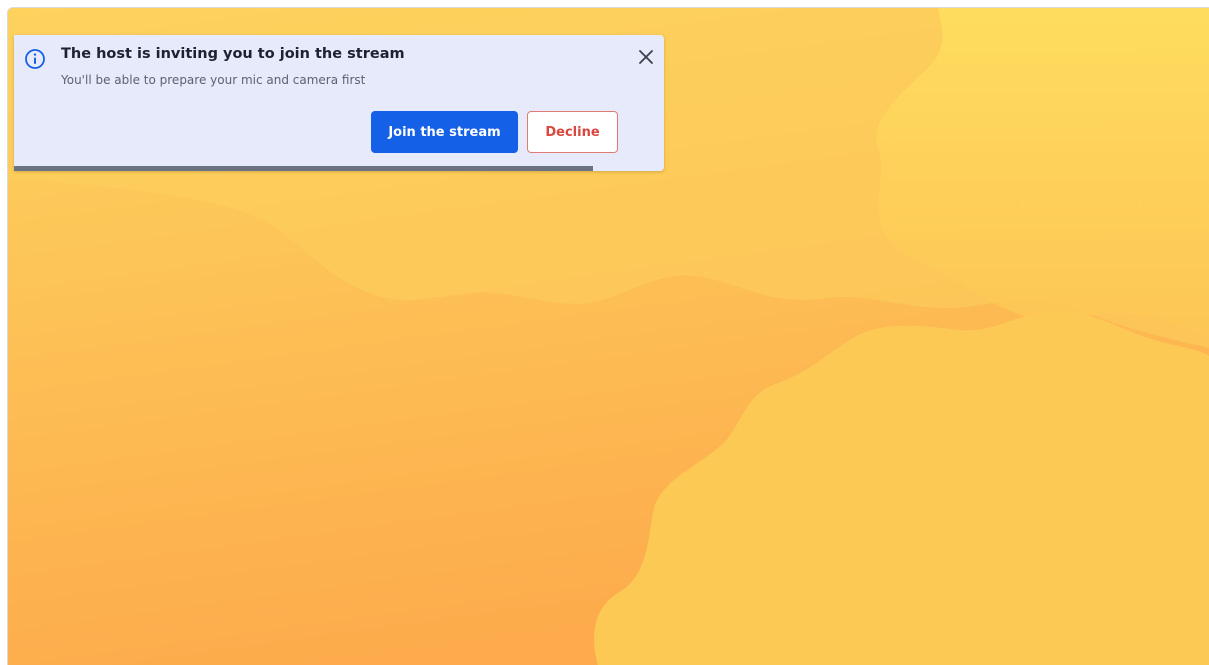 Image resolution: width=1209 pixels, height=665 pixels. What do you see at coordinates (444, 132) in the screenshot?
I see `join-stream-button: Join the stream` at bounding box center [444, 132].